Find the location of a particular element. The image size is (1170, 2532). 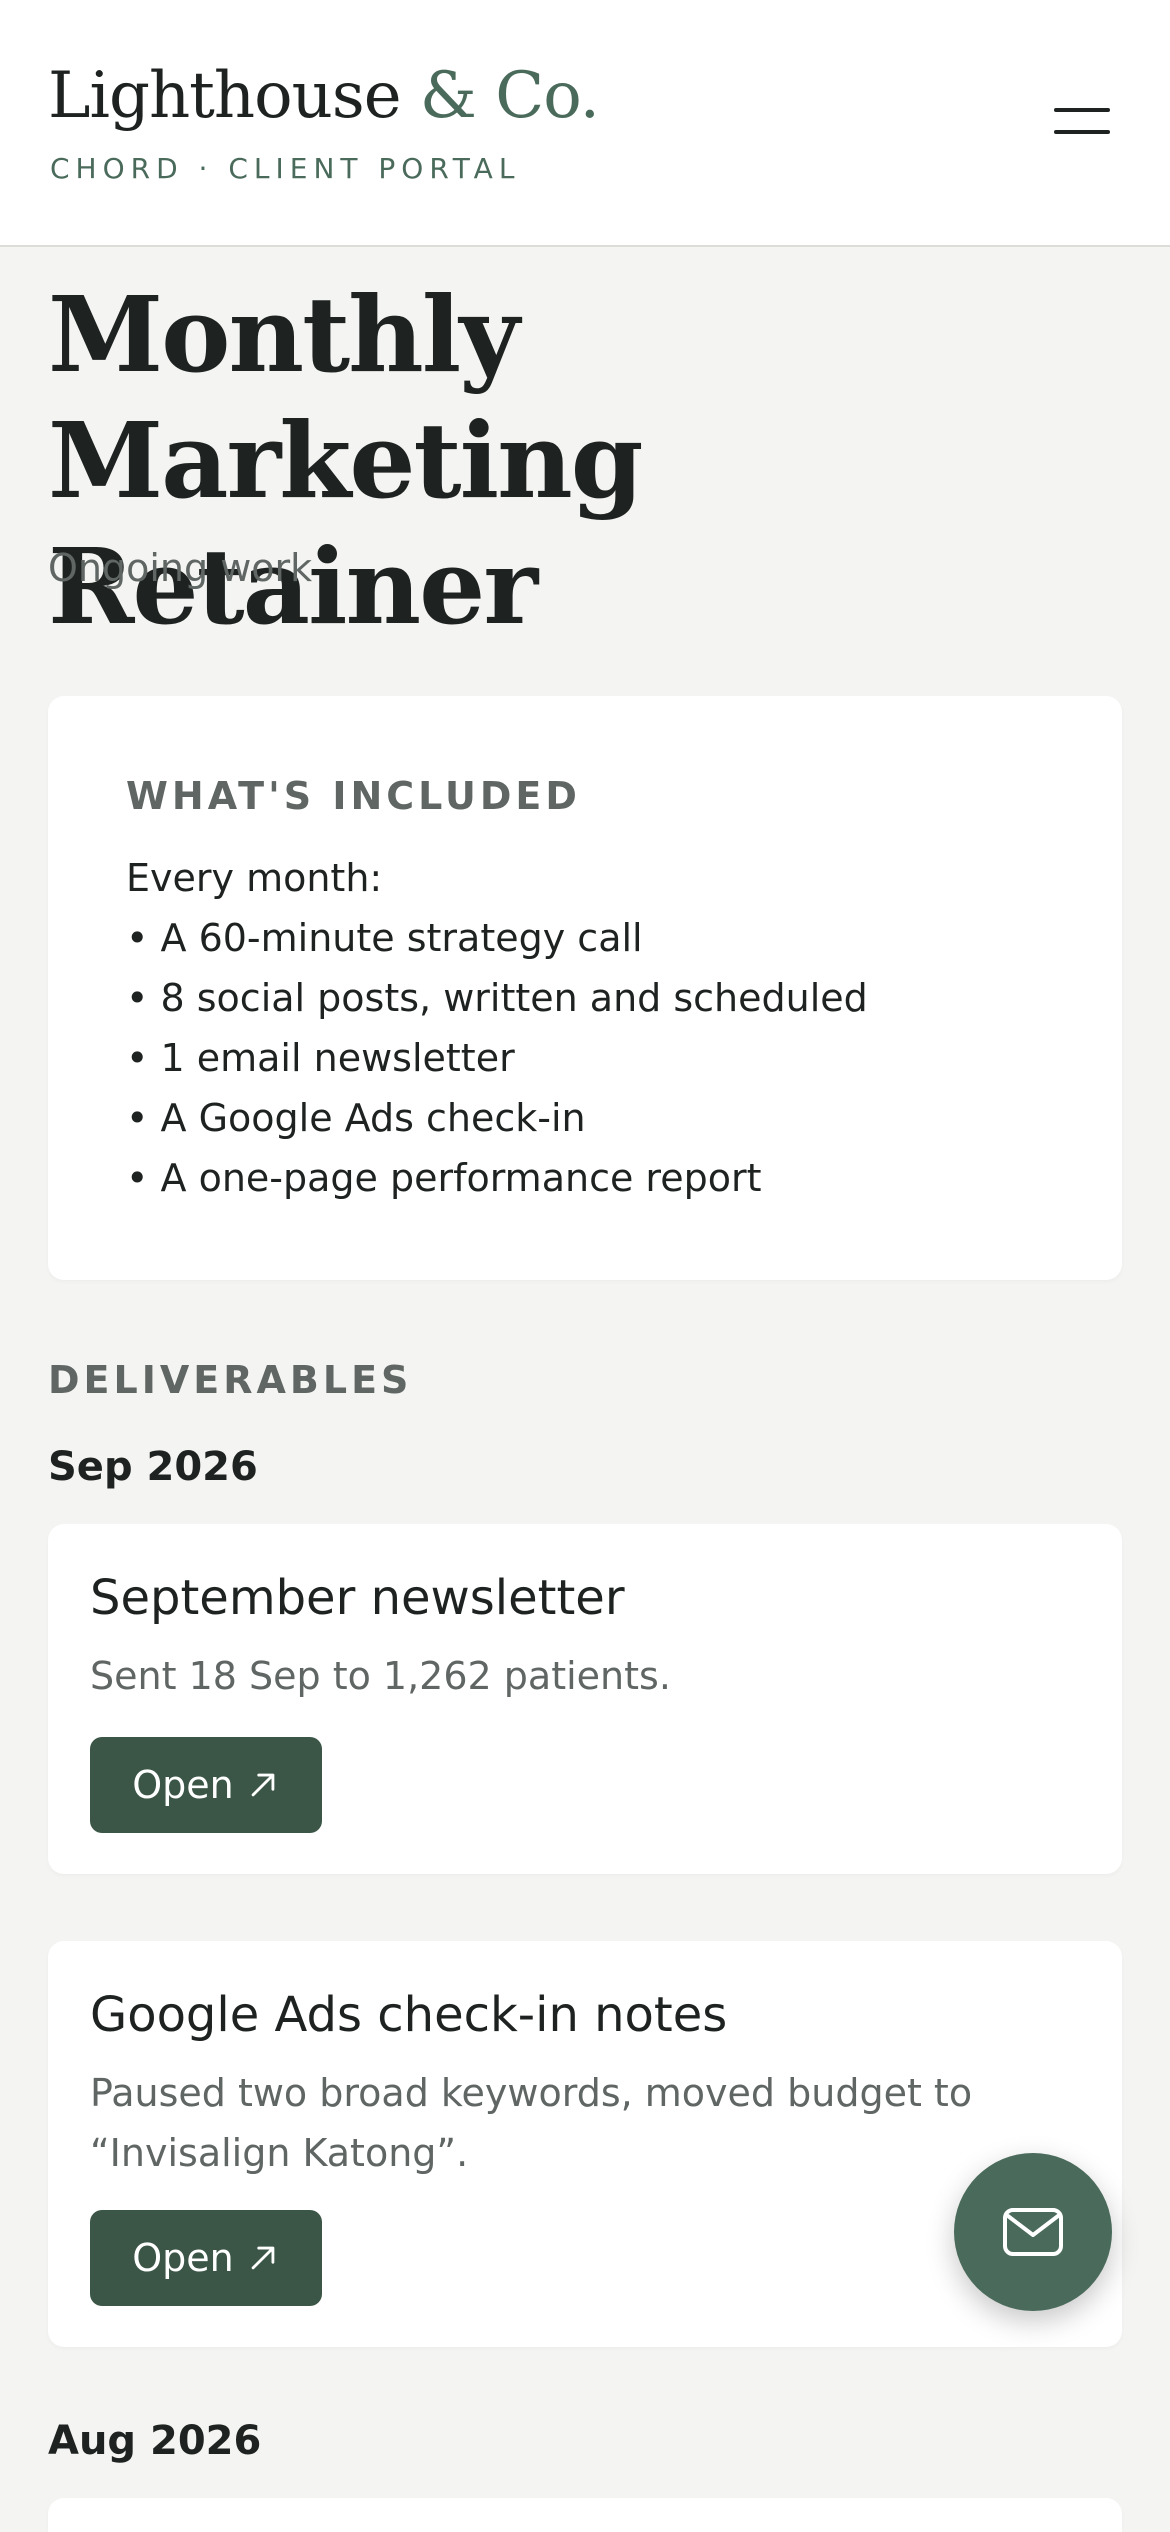

deliverable-description: Sent 18 Sep to 1,262 patients. is located at coordinates (380, 1676).